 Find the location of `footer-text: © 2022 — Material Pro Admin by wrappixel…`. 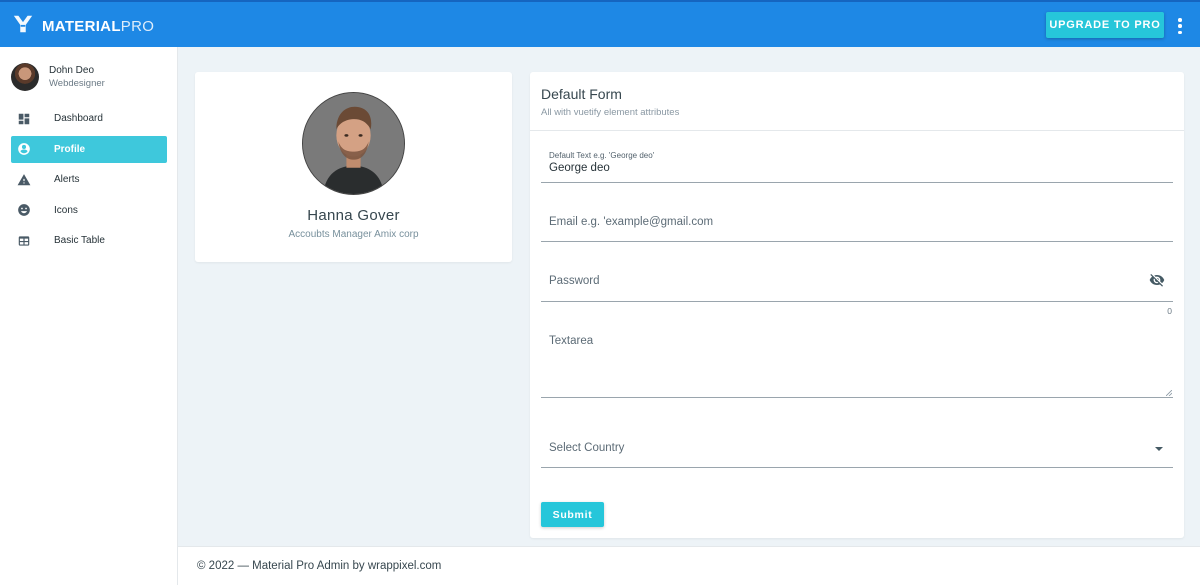

footer-text: © 2022 — Material Pro Admin by wrappixel… is located at coordinates (319, 566).